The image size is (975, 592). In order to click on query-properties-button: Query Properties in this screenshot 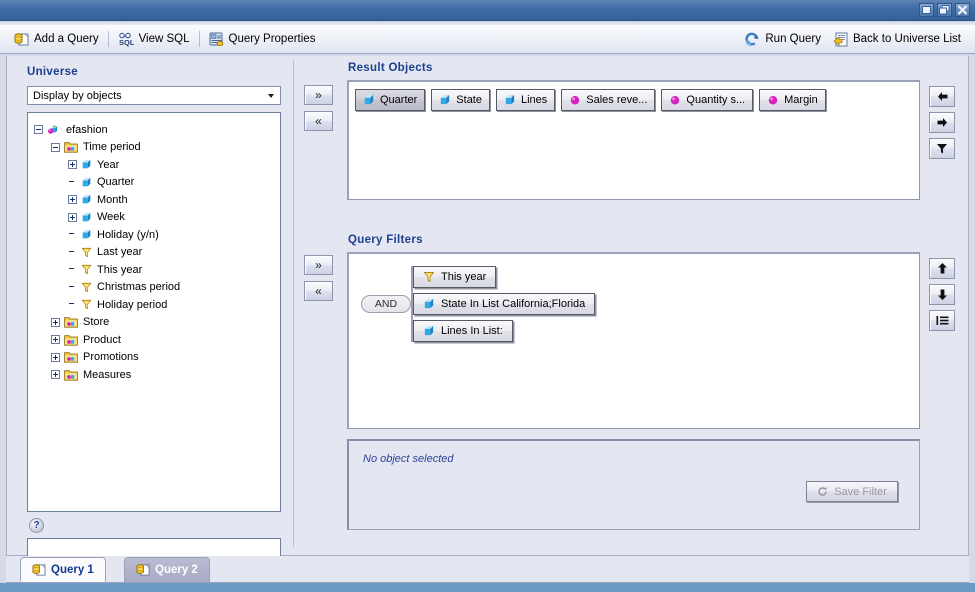, I will do `click(262, 39)`.